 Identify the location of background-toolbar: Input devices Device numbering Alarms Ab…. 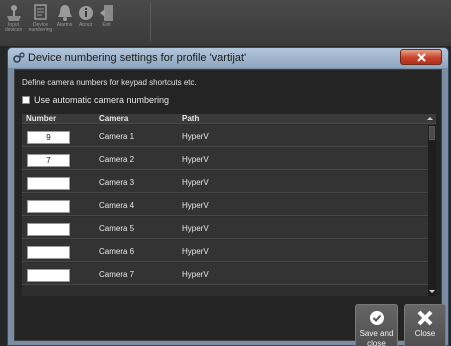
(225, 23).